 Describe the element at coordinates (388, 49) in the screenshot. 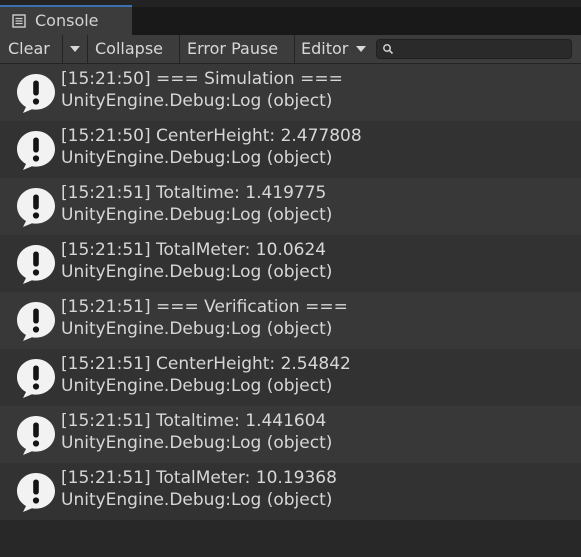

I see `search-icon` at that location.